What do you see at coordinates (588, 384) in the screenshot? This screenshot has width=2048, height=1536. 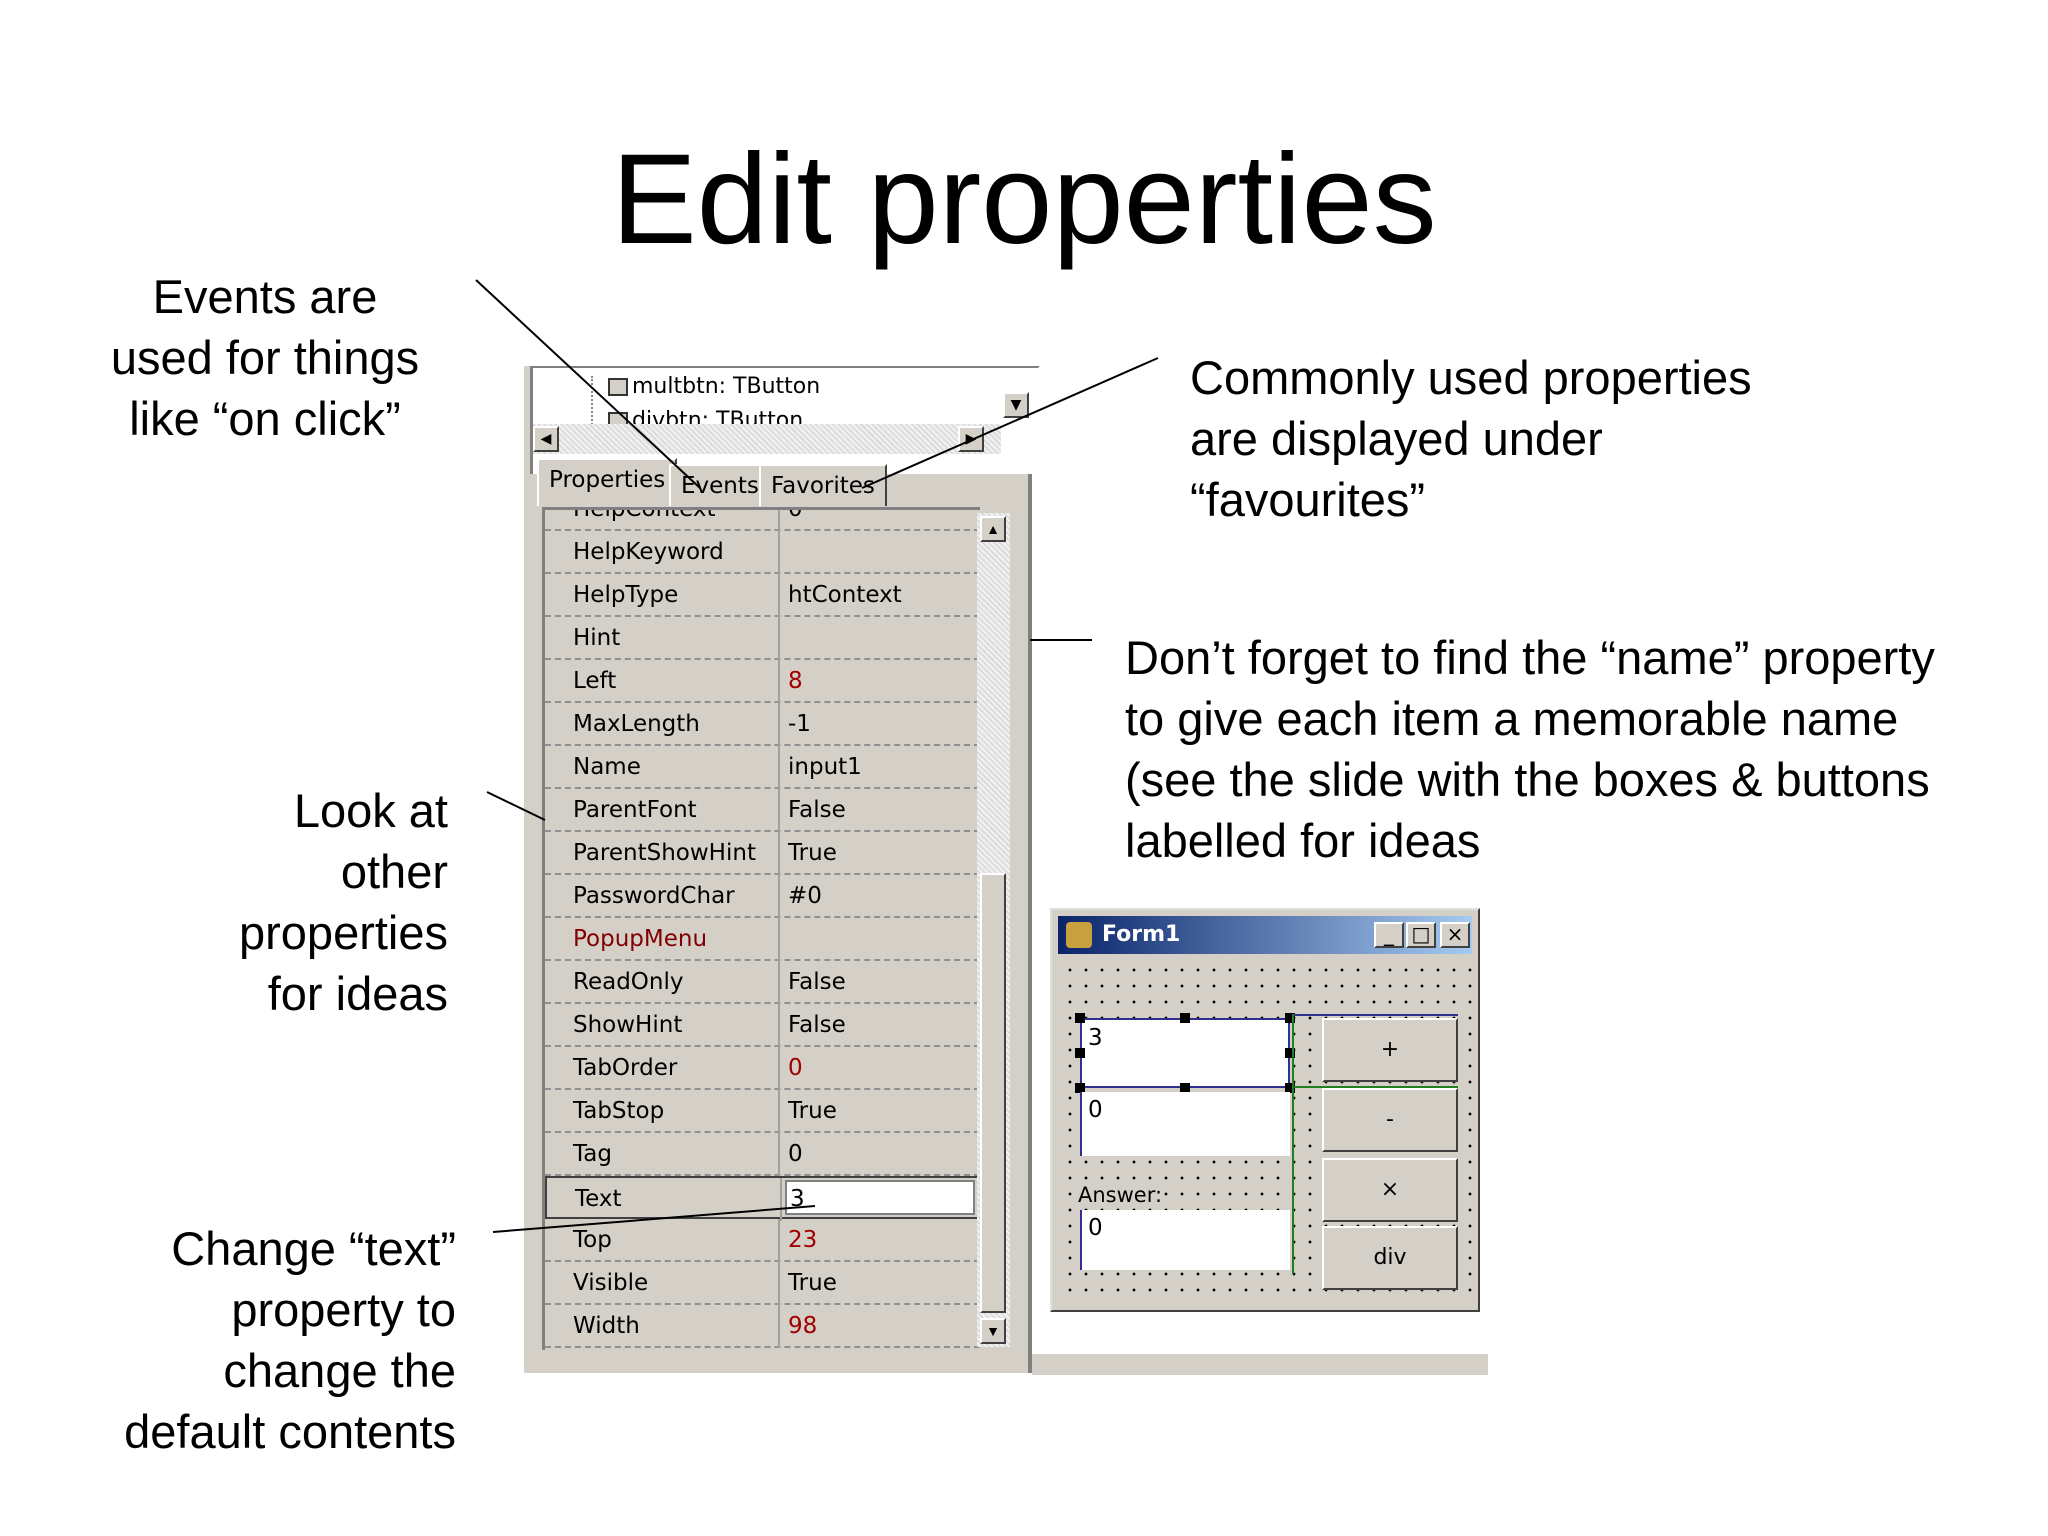 I see `events-pointer-line` at bounding box center [588, 384].